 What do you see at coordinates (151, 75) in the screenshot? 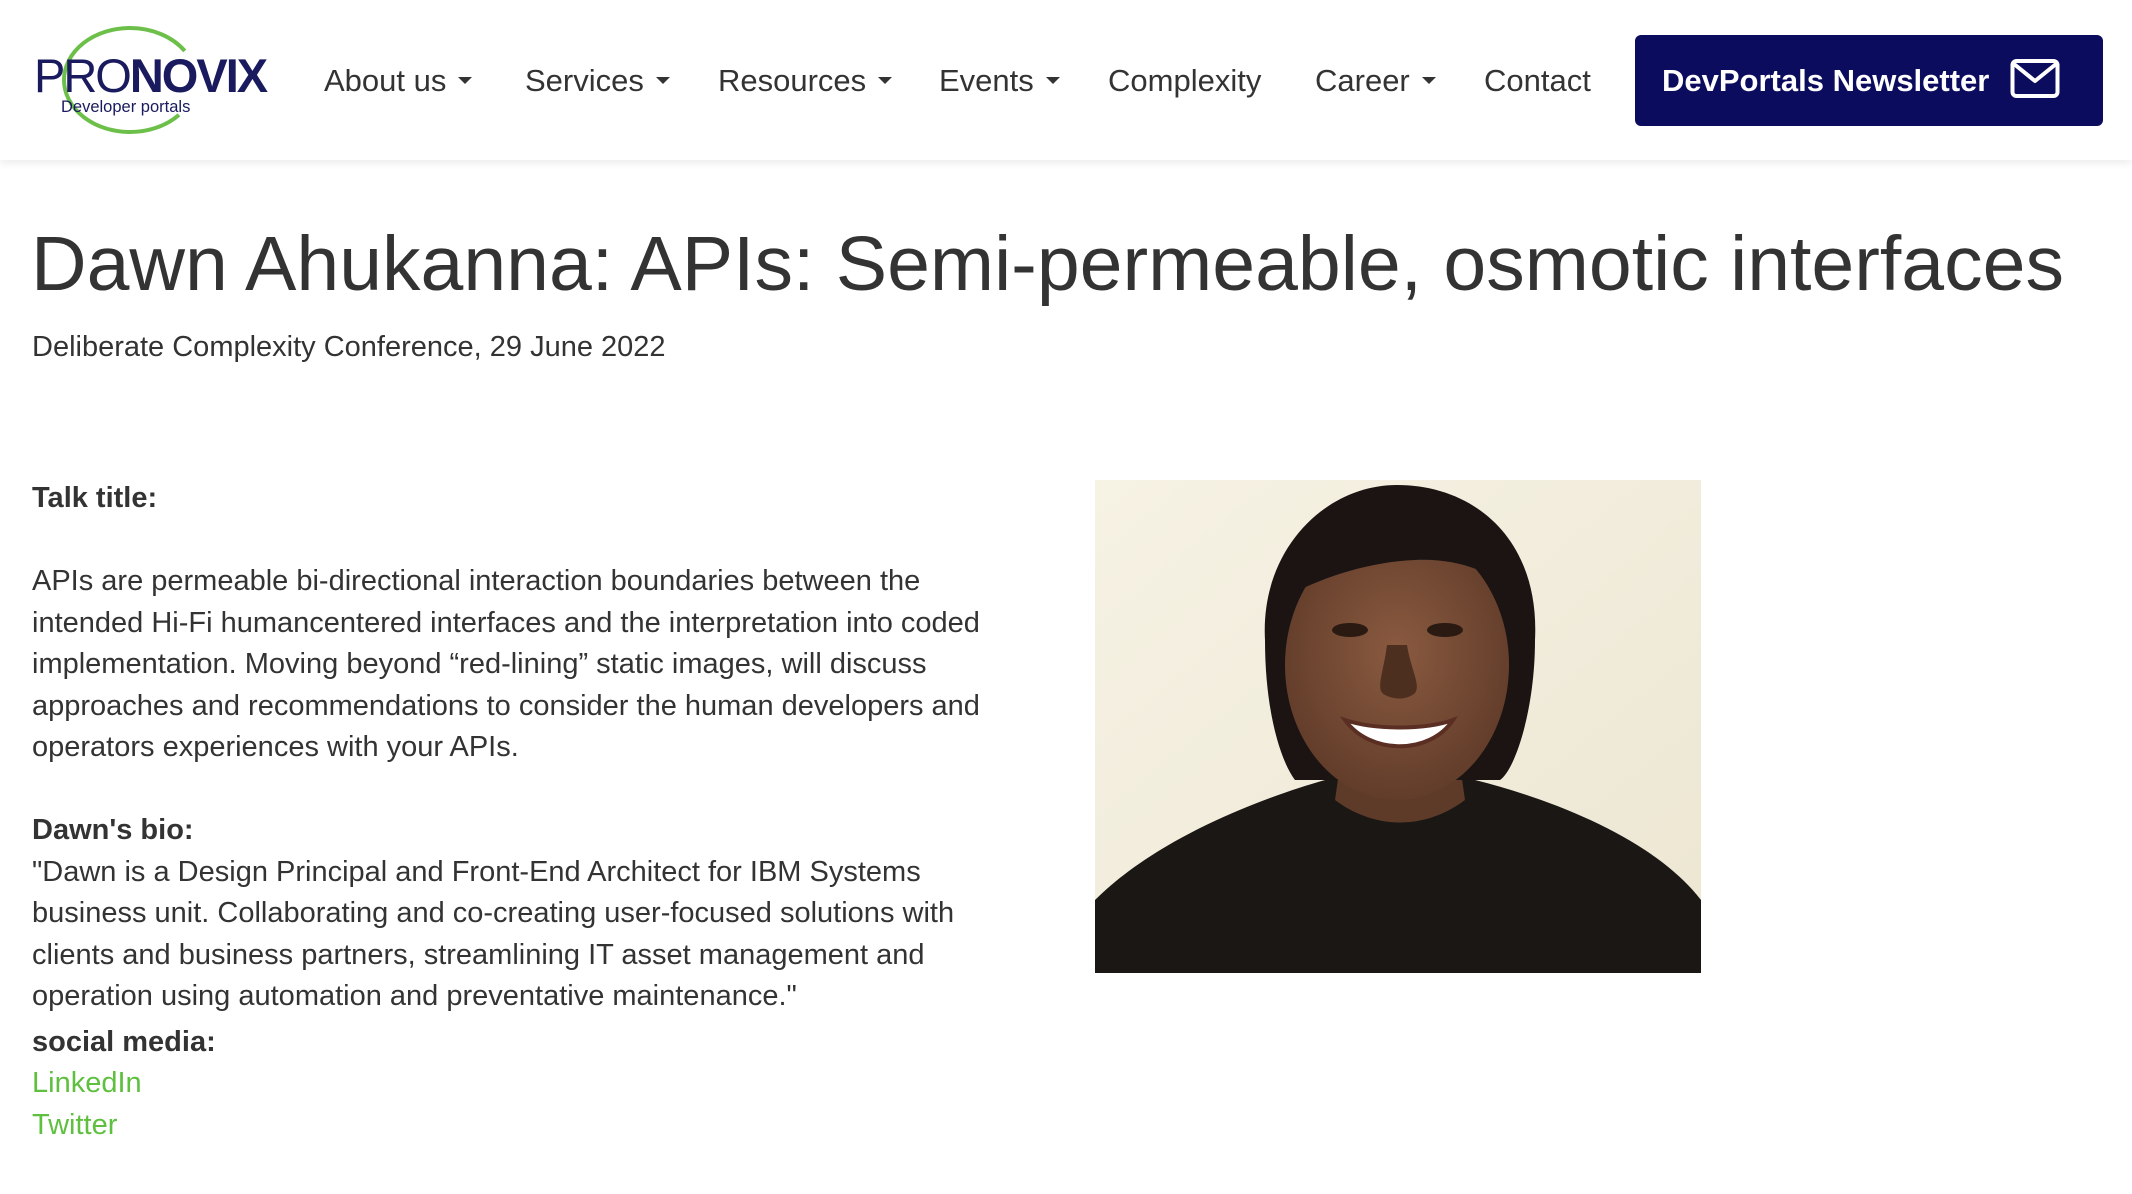
I see `logo-wordmark: PRONOVIX` at bounding box center [151, 75].